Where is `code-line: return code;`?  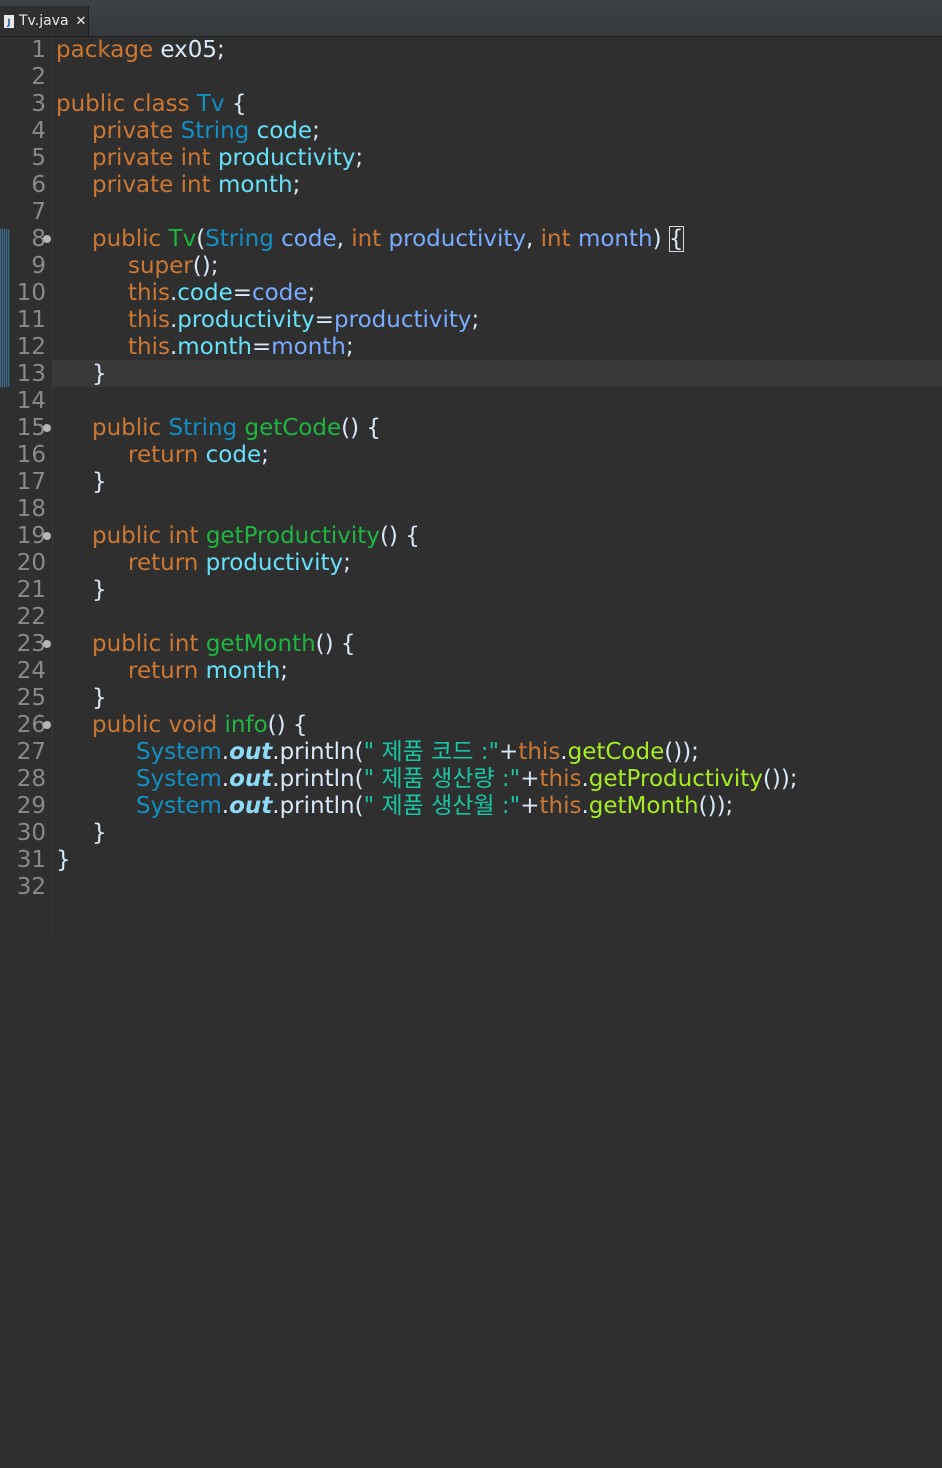
code-line: return code; is located at coordinates (198, 455).